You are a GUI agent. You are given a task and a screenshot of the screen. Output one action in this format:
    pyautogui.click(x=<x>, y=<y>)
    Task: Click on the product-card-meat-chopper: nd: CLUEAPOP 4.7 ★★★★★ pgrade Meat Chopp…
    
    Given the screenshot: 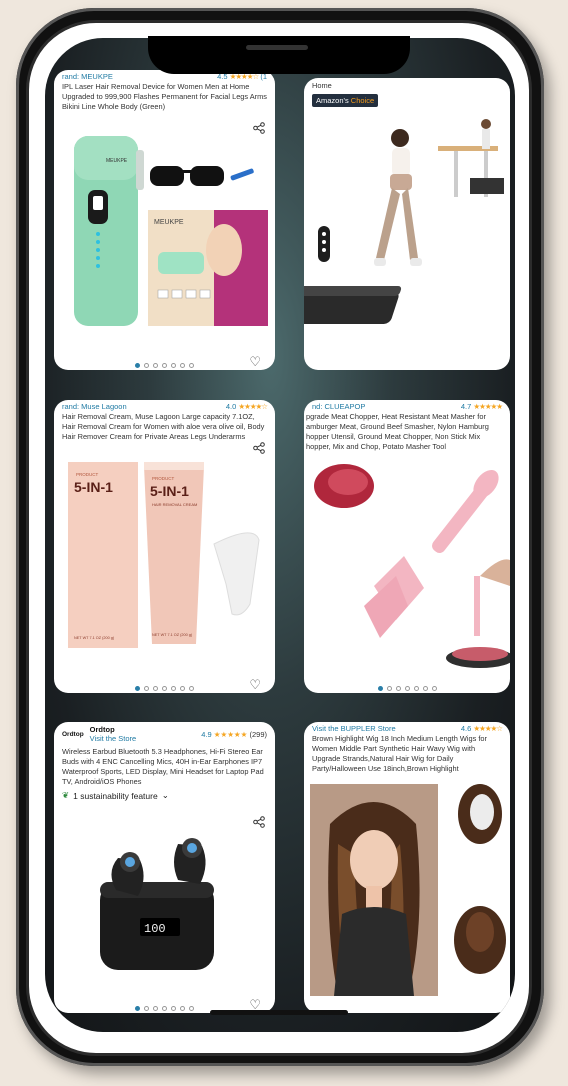 What is the action you would take?
    pyautogui.click(x=407, y=546)
    